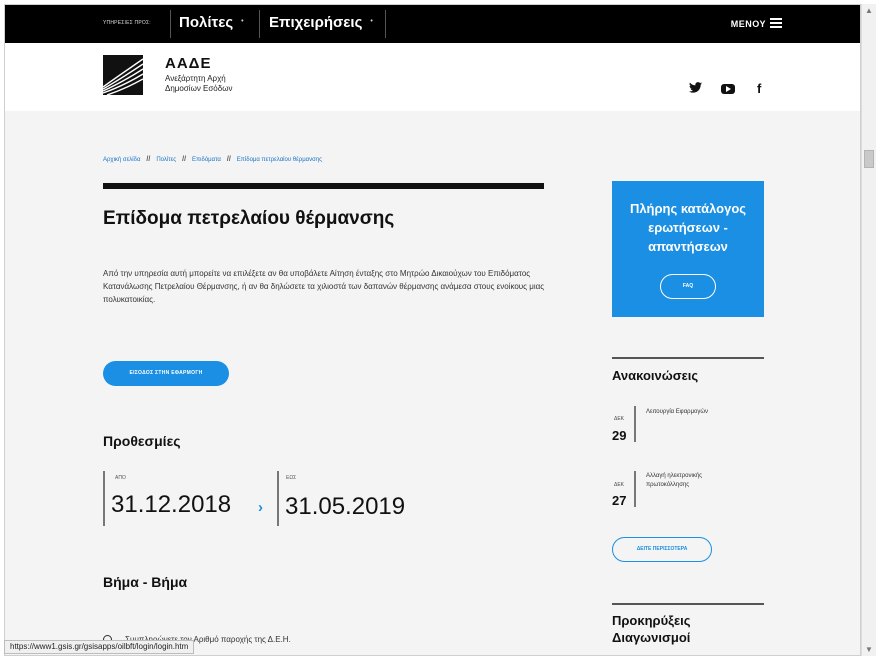 The height and width of the screenshot is (661, 880). Describe the element at coordinates (688, 604) in the screenshot. I see `tenders-divider` at that location.